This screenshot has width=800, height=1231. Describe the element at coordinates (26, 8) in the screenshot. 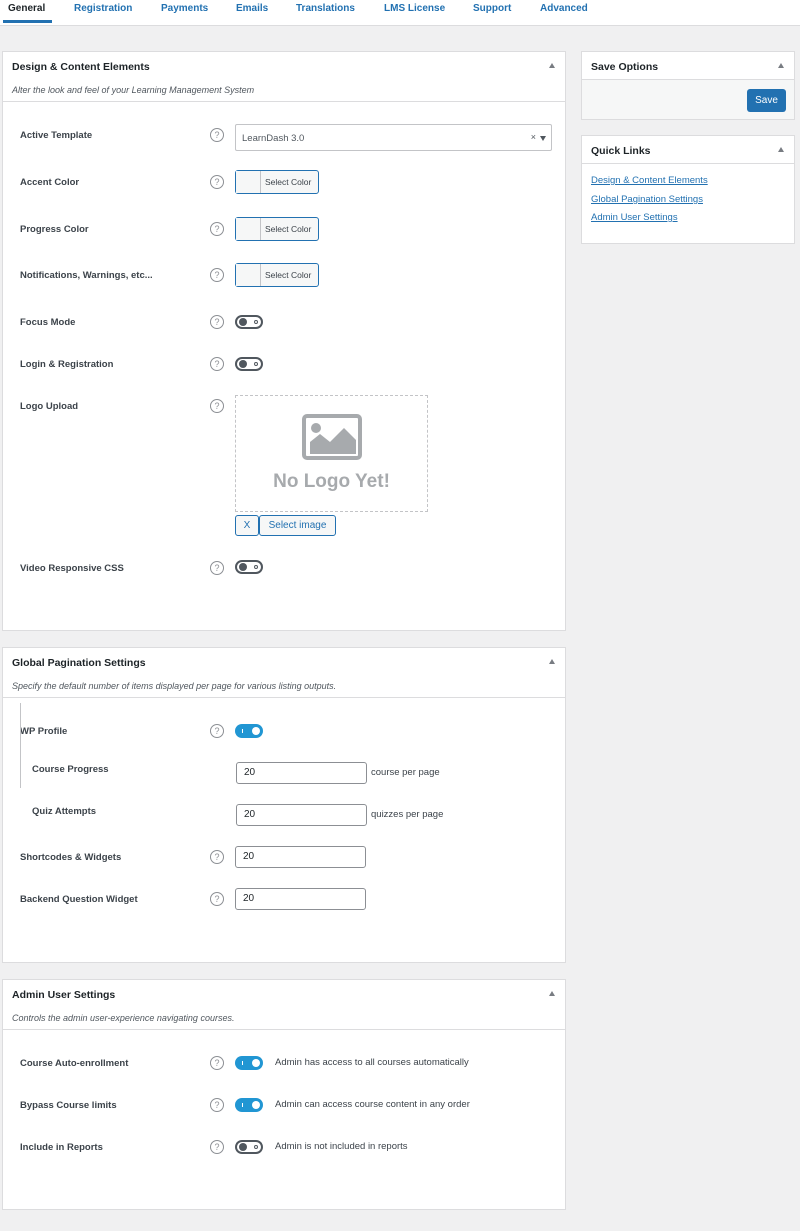

I see `tab-general: General` at that location.